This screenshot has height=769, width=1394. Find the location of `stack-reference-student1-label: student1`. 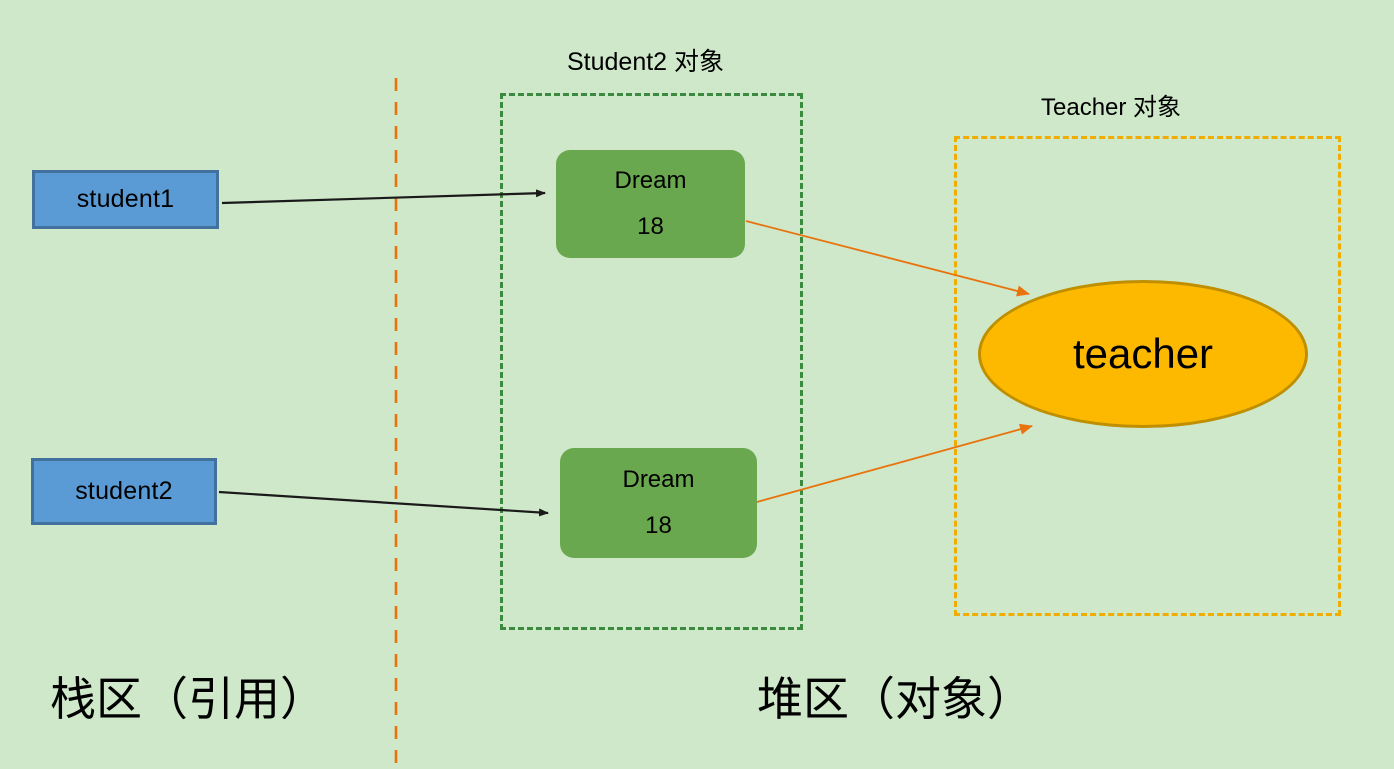

stack-reference-student1-label: student1 is located at coordinates (125, 199).